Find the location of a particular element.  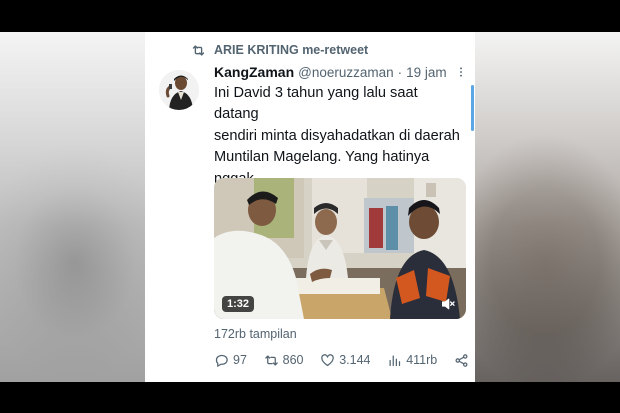

share-button is located at coordinates (461, 360).